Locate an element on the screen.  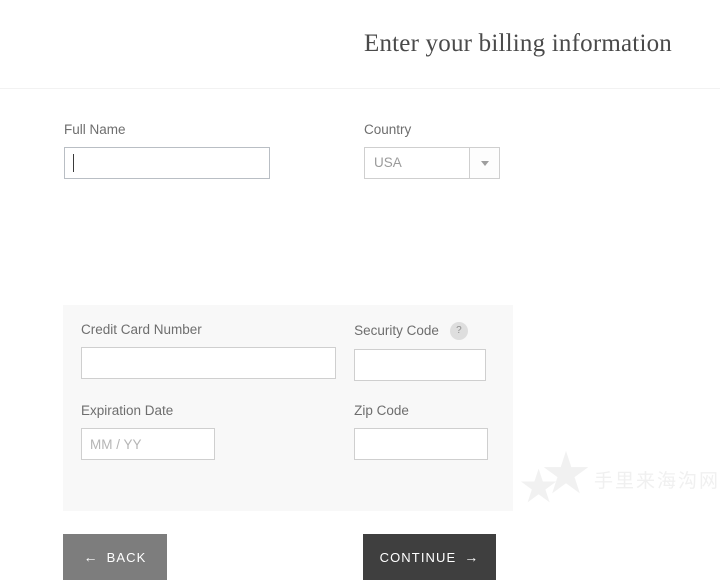
continue-button-label: CONTINUE is located at coordinates (418, 557).